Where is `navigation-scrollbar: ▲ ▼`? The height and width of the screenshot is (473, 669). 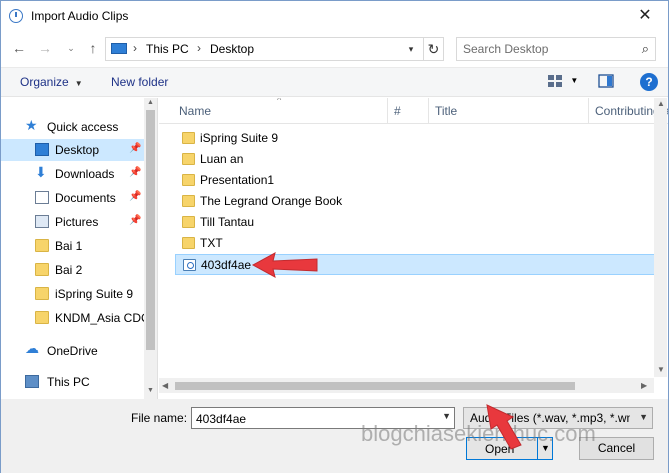 navigation-scrollbar: ▲ ▼ is located at coordinates (150, 248).